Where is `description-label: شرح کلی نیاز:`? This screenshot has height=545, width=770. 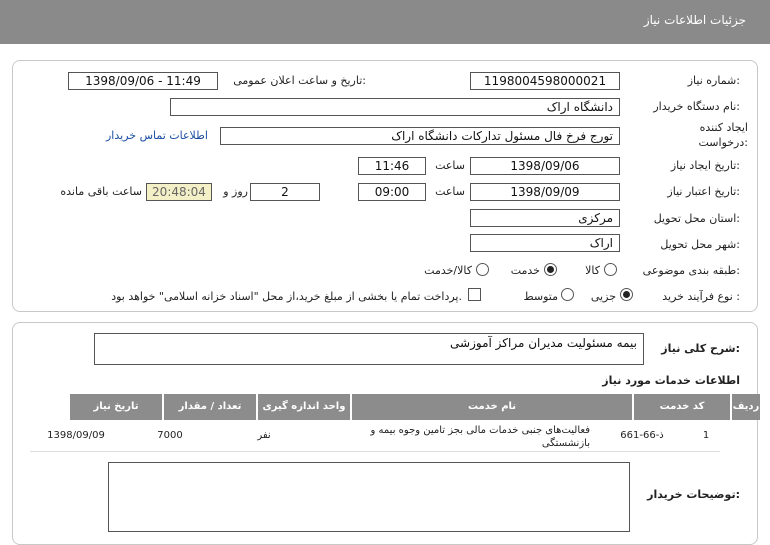 description-label: شرح کلی نیاز: is located at coordinates (700, 348).